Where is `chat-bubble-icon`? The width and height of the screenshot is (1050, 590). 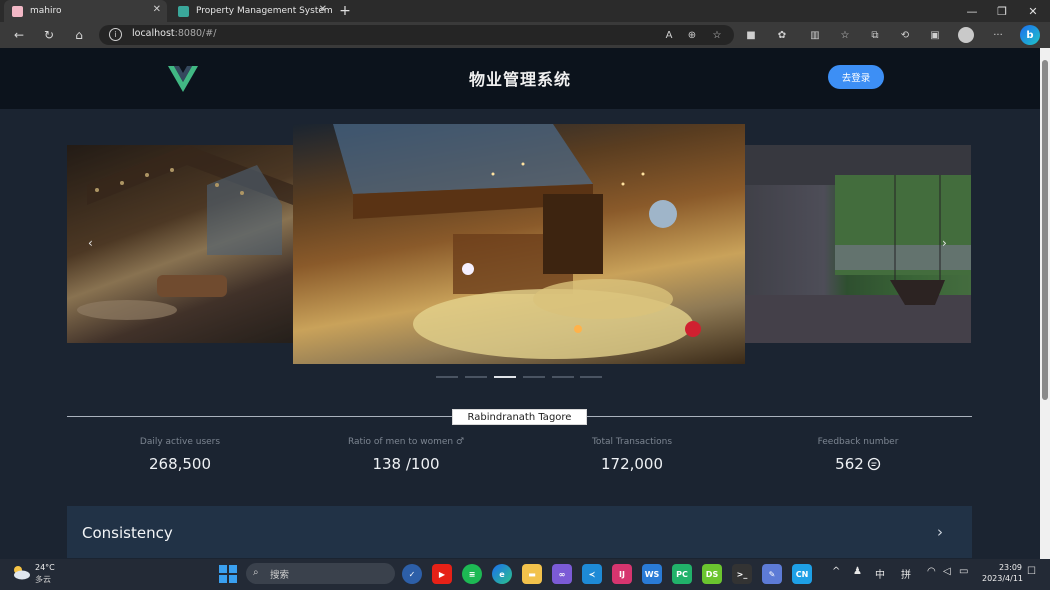
chat-bubble-icon is located at coordinates (873, 464).